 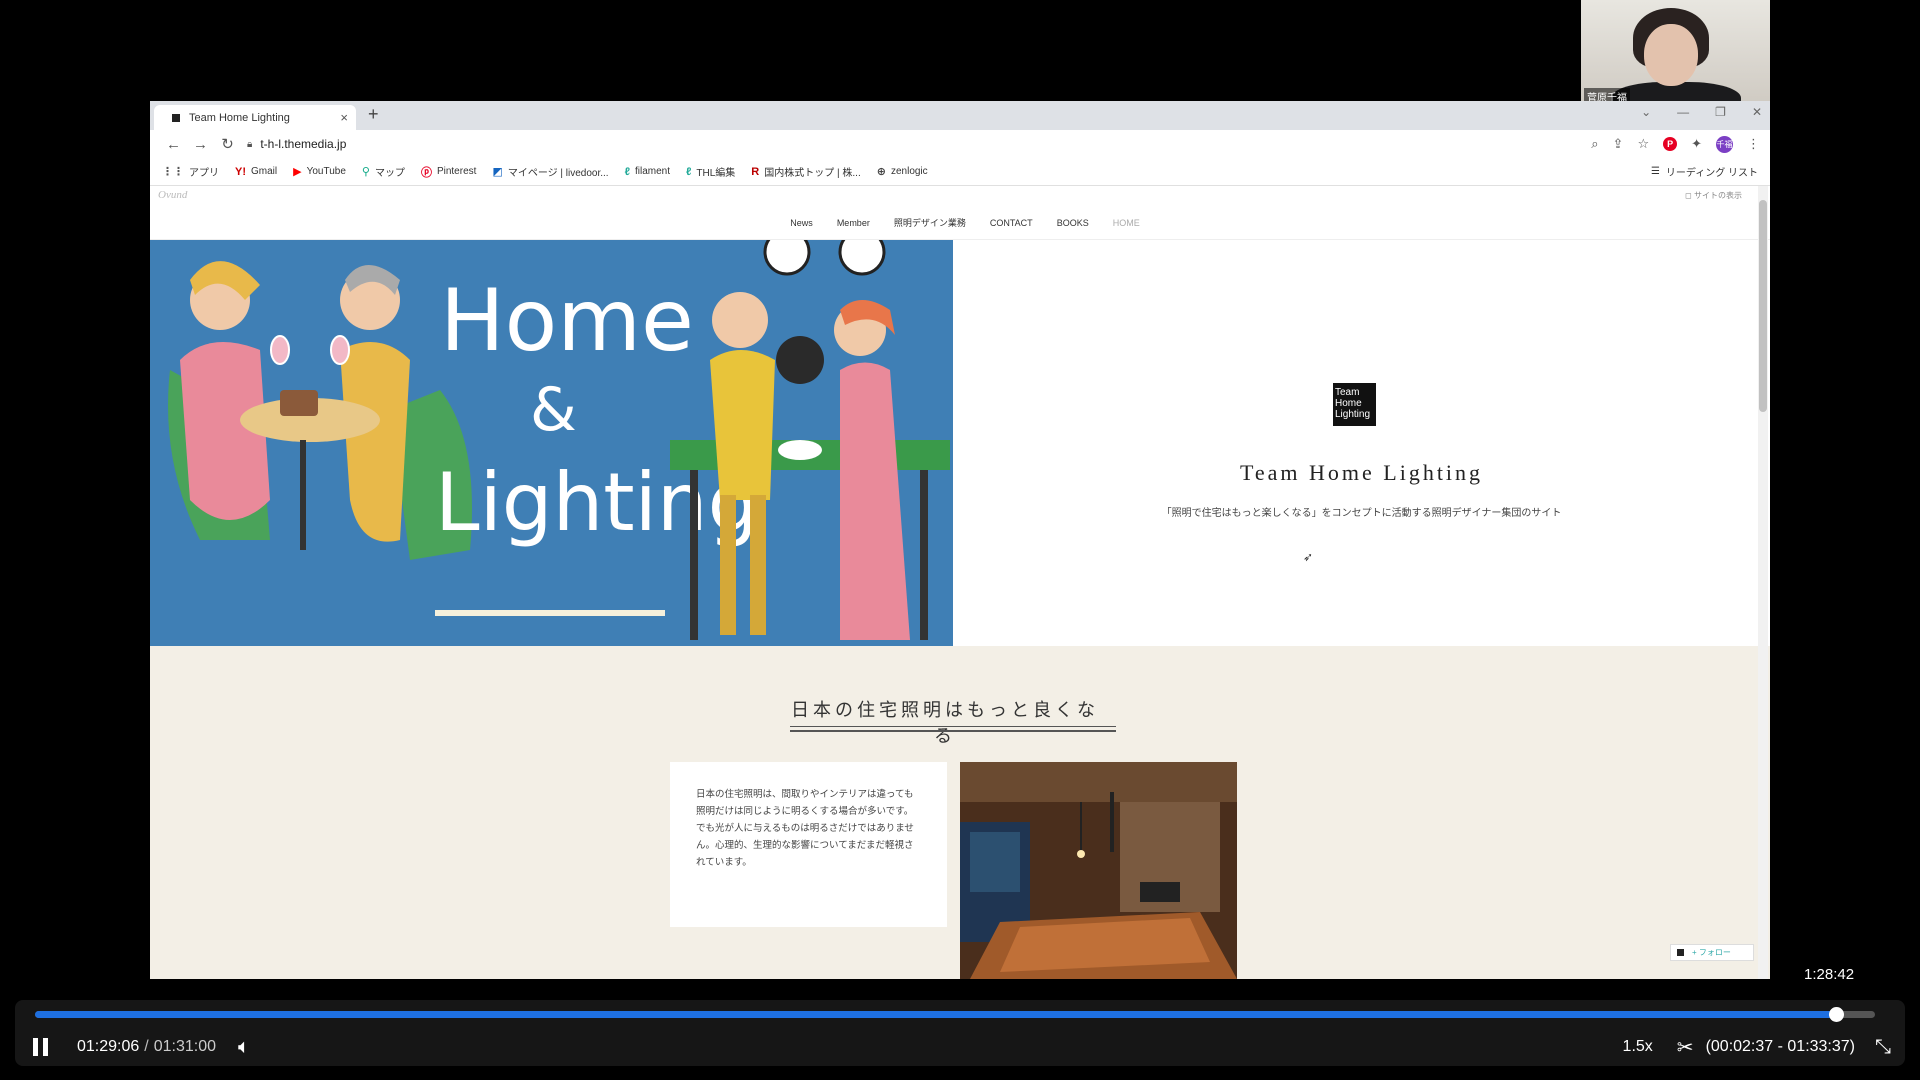 I want to click on time-display: 01:29:06/01:31:00, so click(x=146, y=1047).